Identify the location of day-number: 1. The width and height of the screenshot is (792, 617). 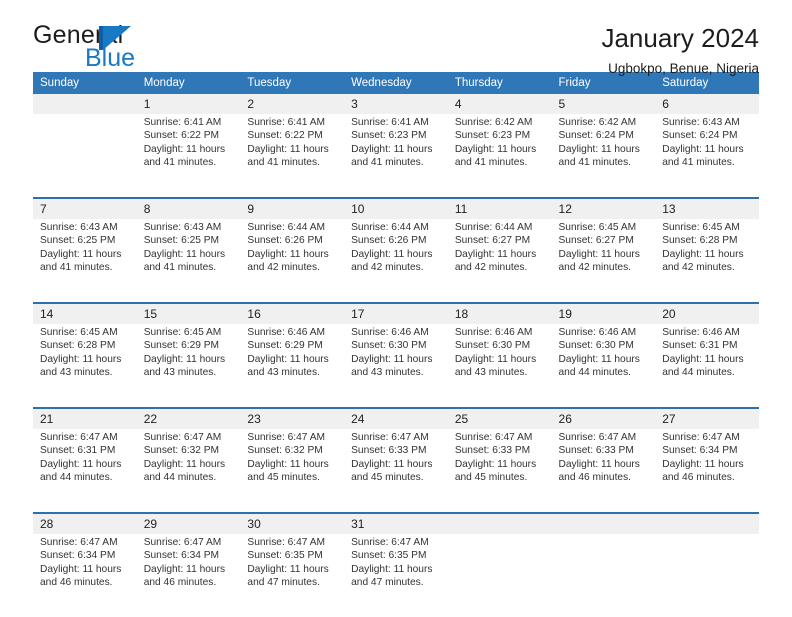
(188, 104).